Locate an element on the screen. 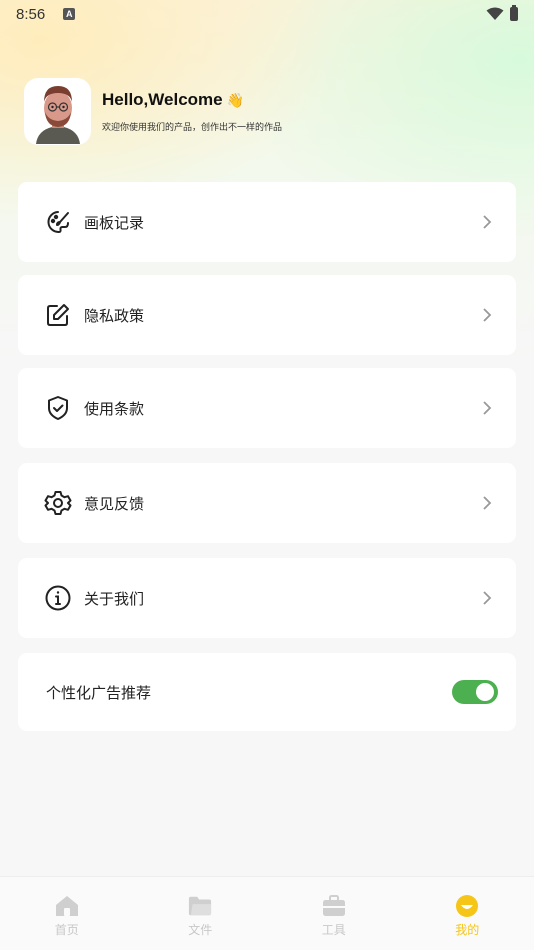 The height and width of the screenshot is (950, 534). status-indicators is located at coordinates (502, 13).